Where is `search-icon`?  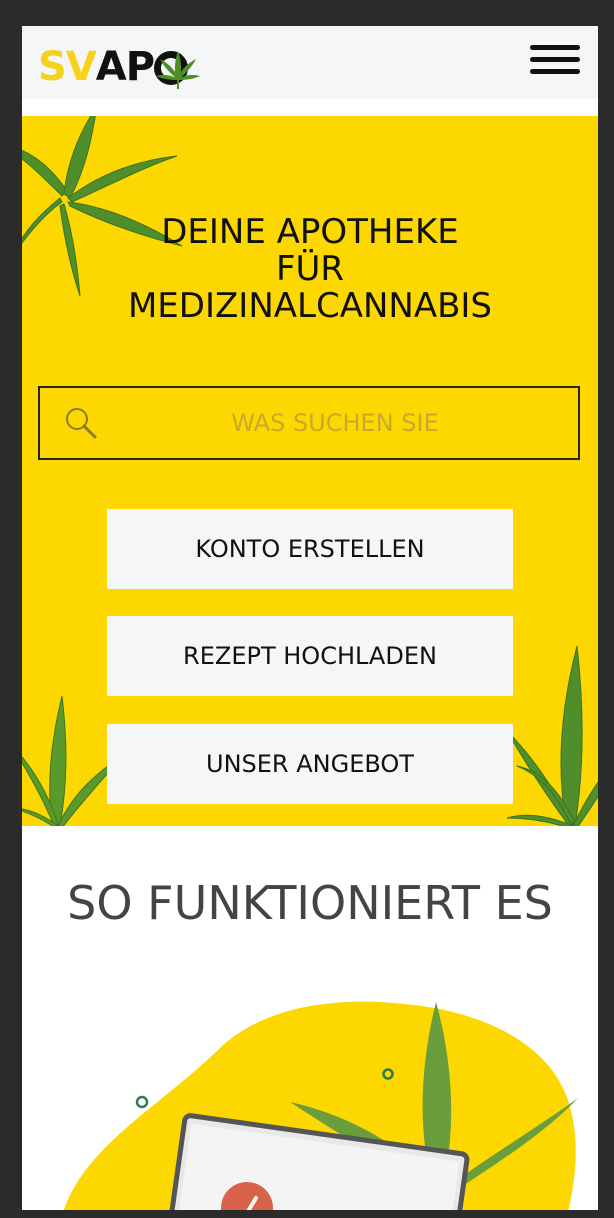
search-icon is located at coordinates (81, 423).